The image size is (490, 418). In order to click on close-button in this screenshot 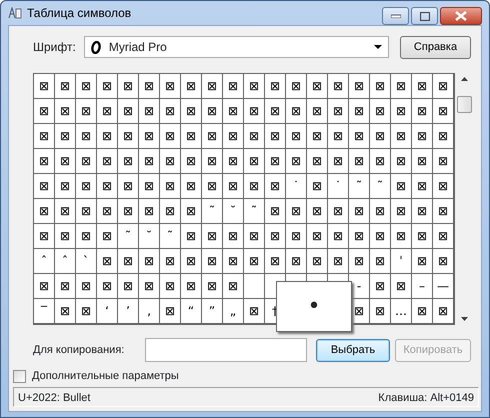, I will do `click(461, 16)`.